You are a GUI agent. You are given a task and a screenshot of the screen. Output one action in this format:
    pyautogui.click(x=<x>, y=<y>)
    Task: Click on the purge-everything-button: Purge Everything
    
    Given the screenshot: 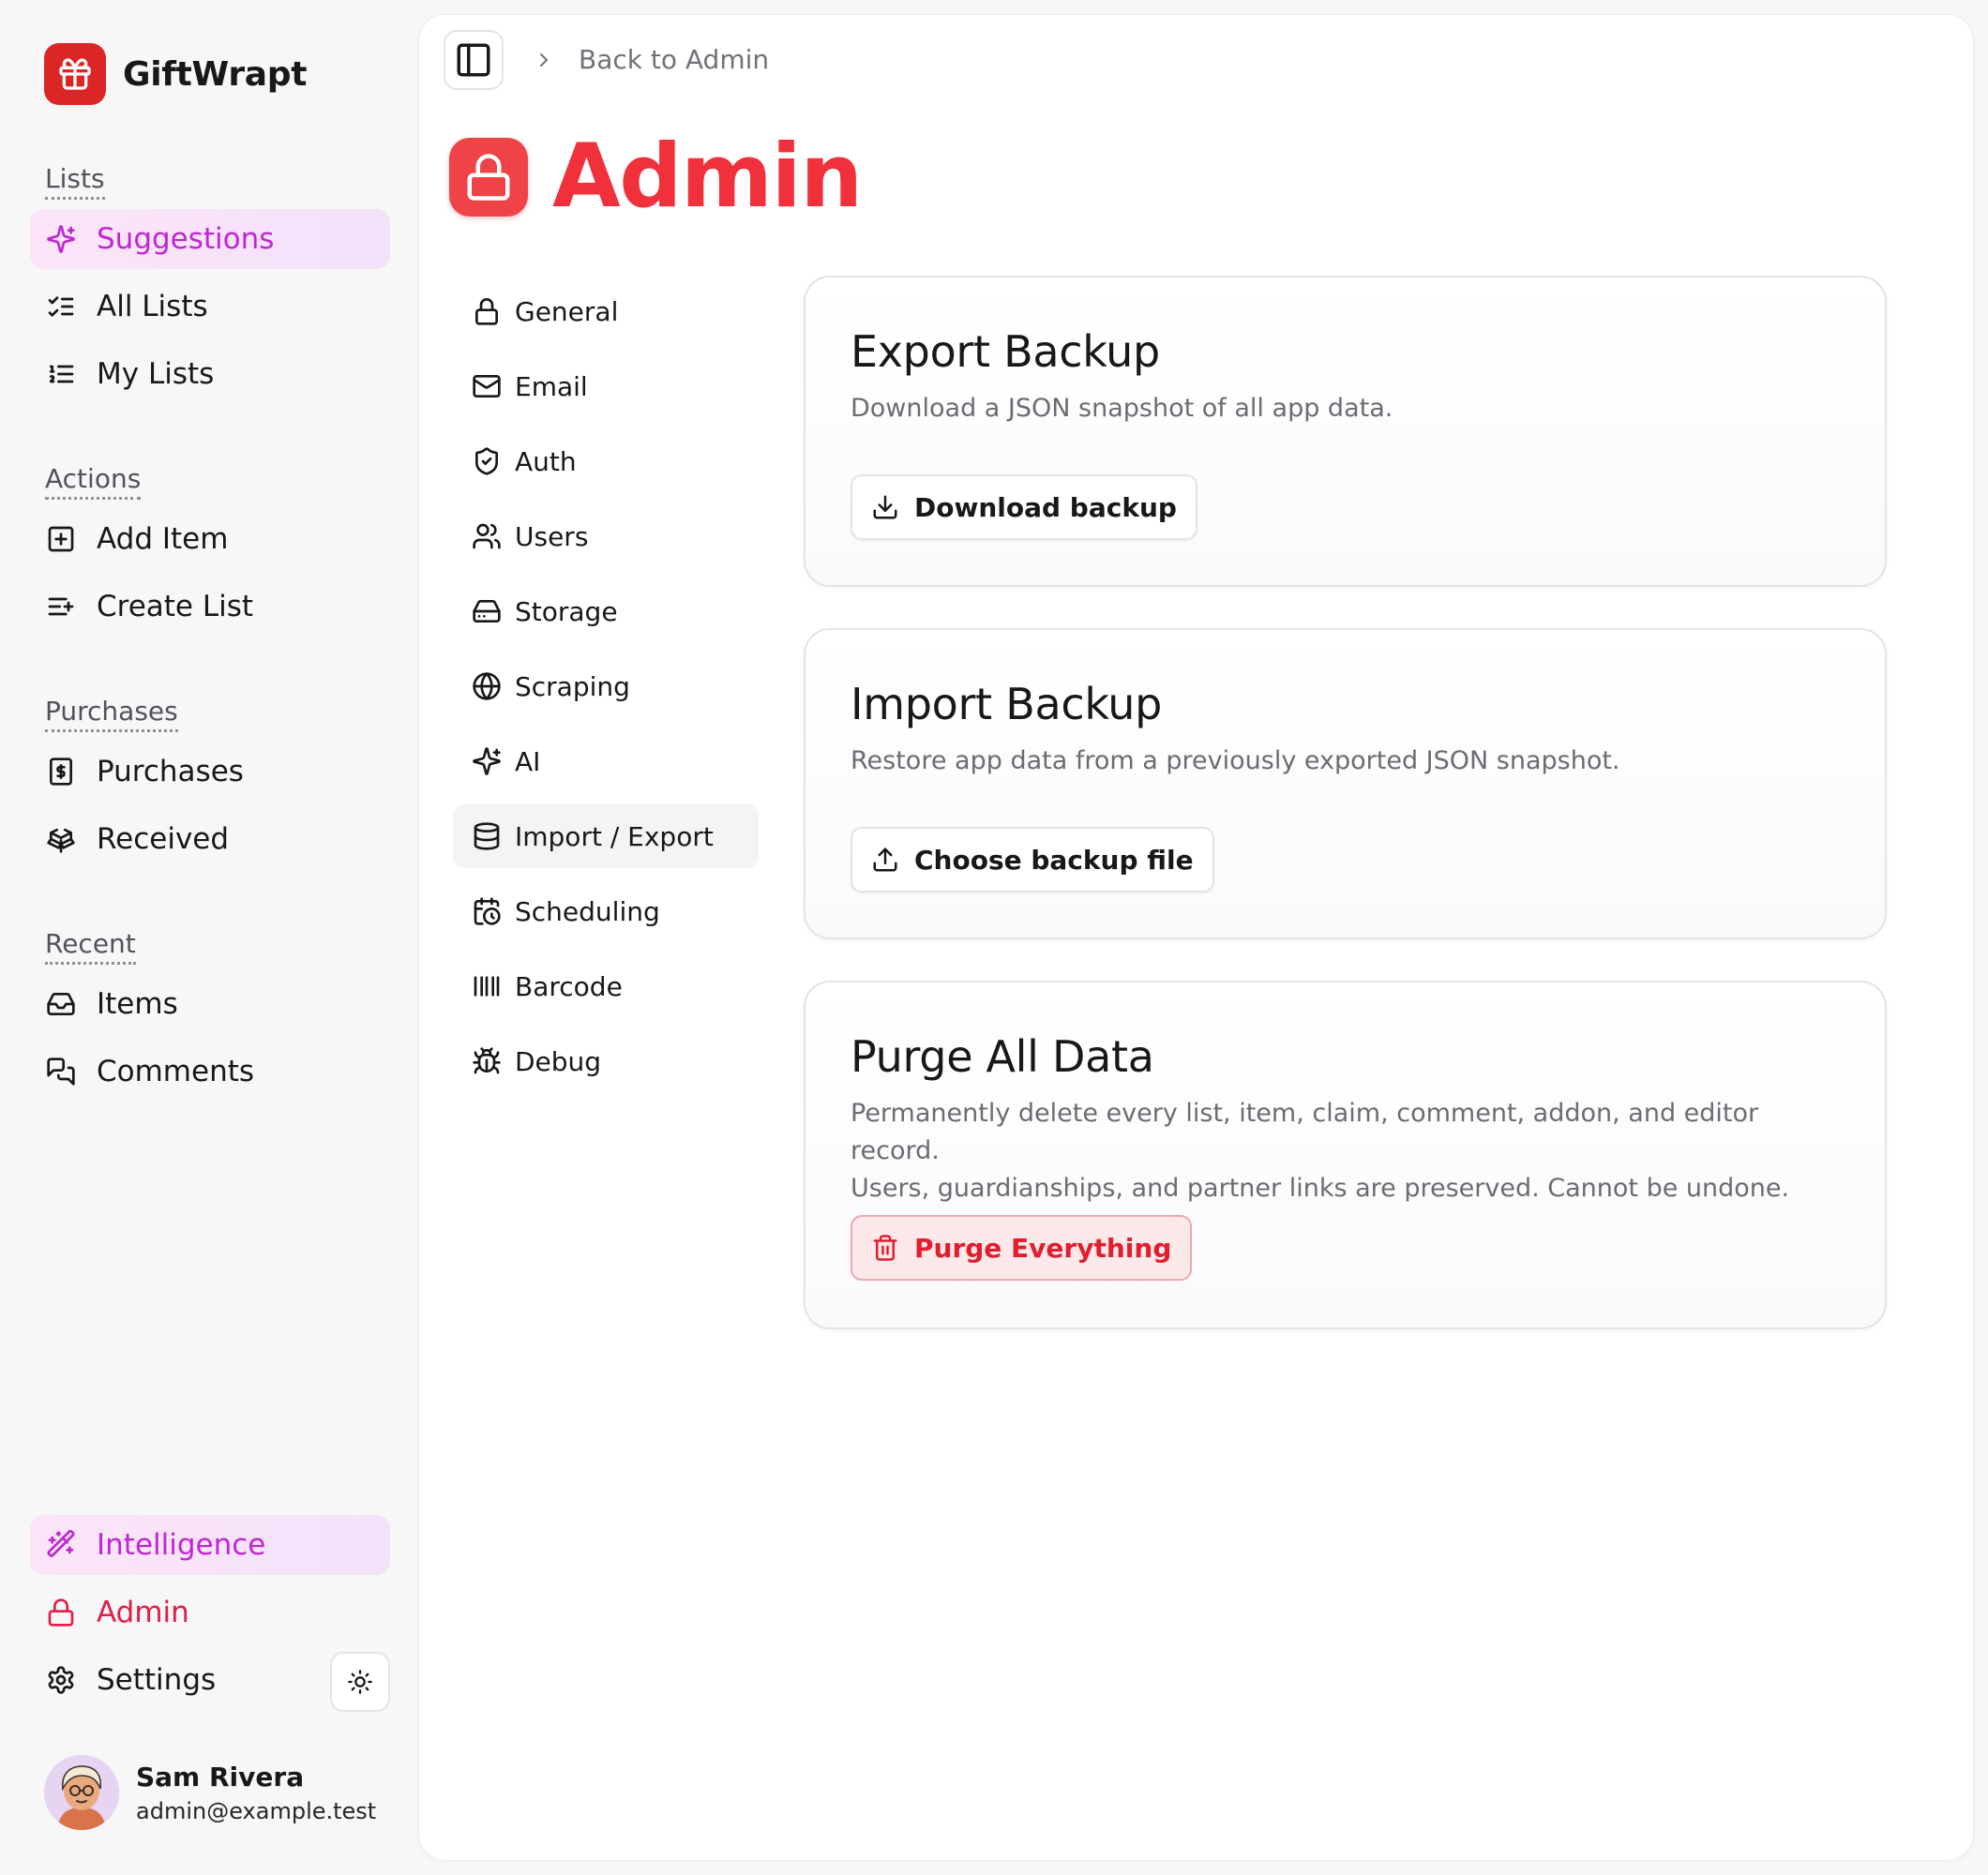 What is the action you would take?
    pyautogui.click(x=1022, y=1248)
    